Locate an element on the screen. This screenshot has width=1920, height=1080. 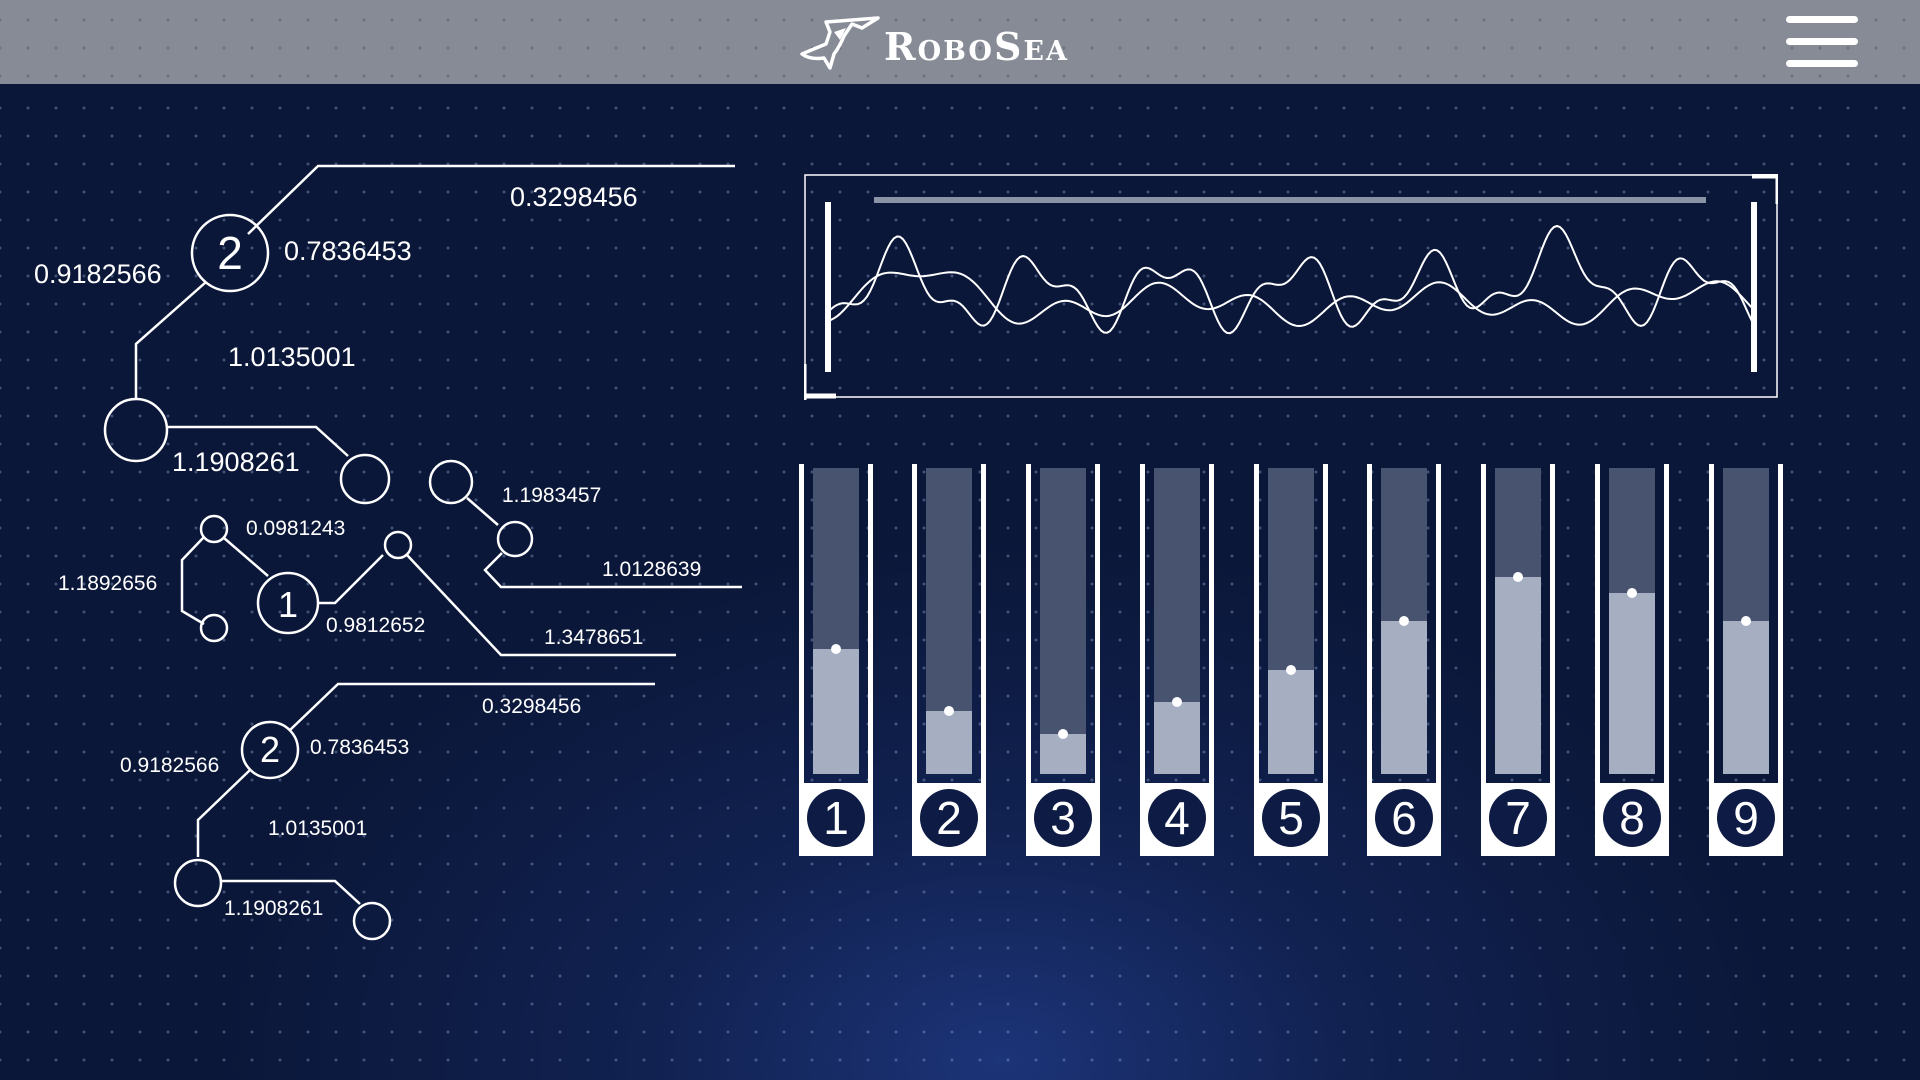
tree-bottom-value-5: 1.1908261 is located at coordinates (274, 908).